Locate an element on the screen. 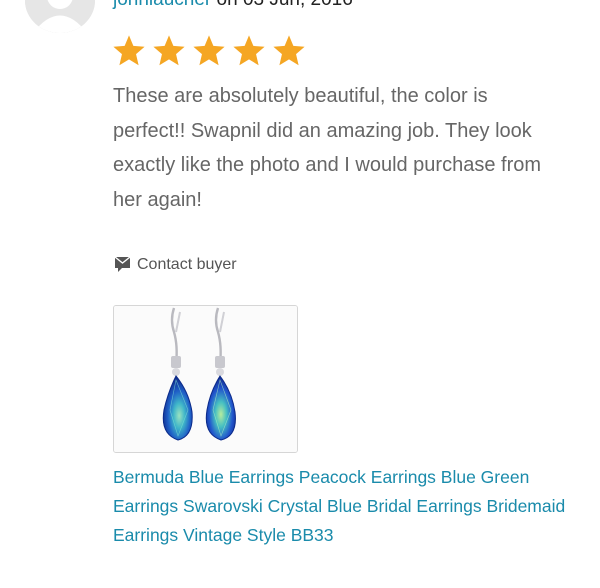 The image size is (600, 588). earrings-image is located at coordinates (205, 379).